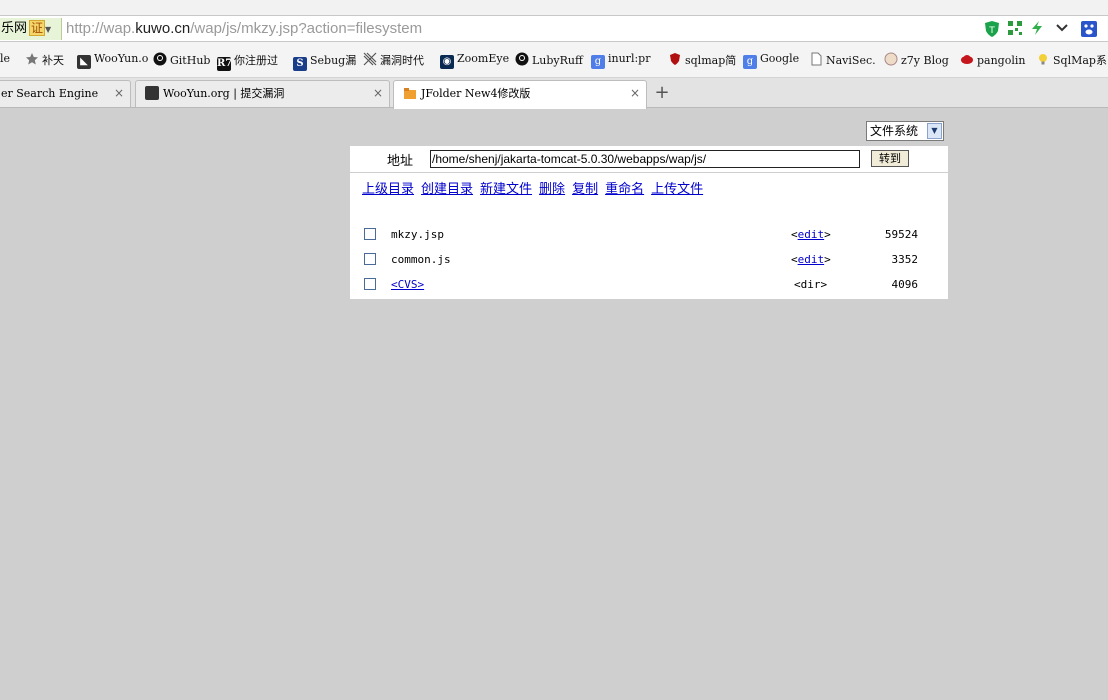  What do you see at coordinates (1071, 60) in the screenshot?
I see `bookmark-item: SqlMap系` at bounding box center [1071, 60].